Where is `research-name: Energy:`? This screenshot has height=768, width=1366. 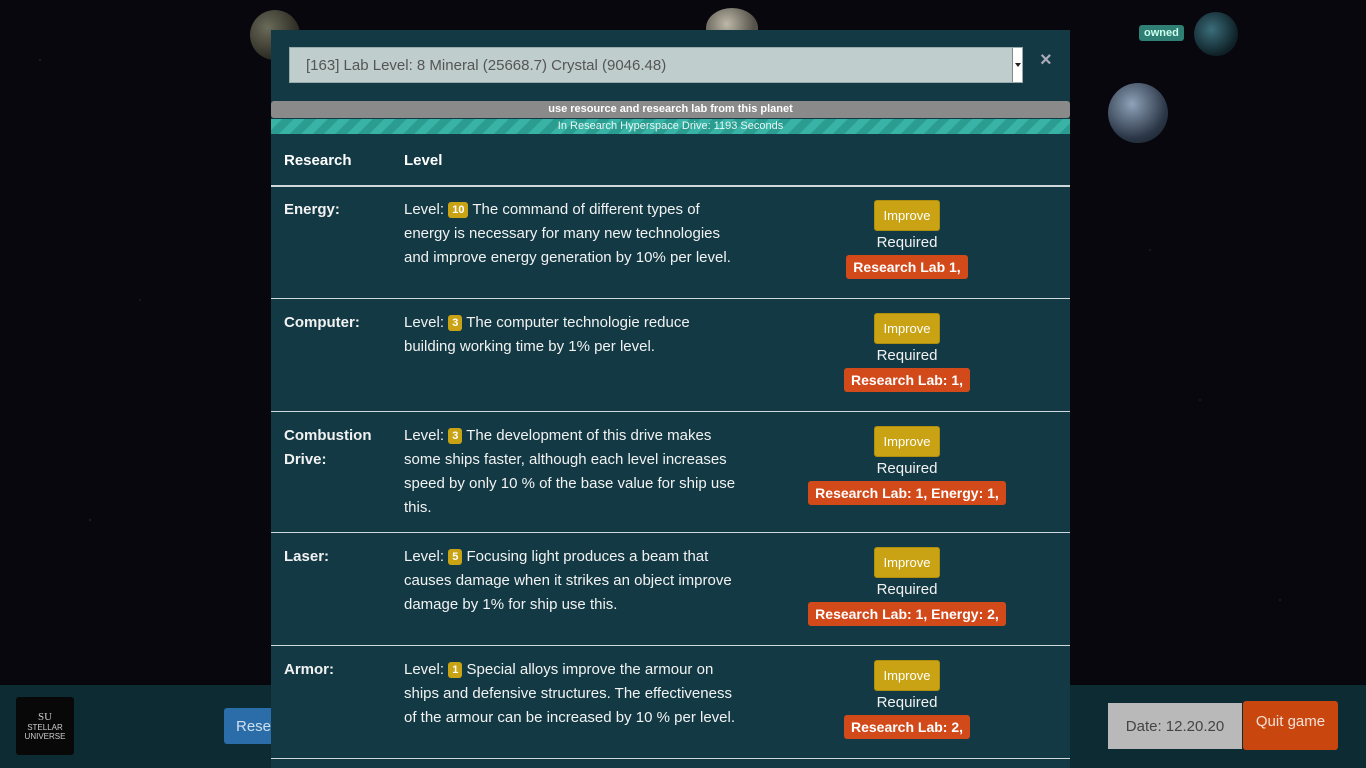 research-name: Energy: is located at coordinates (312, 209).